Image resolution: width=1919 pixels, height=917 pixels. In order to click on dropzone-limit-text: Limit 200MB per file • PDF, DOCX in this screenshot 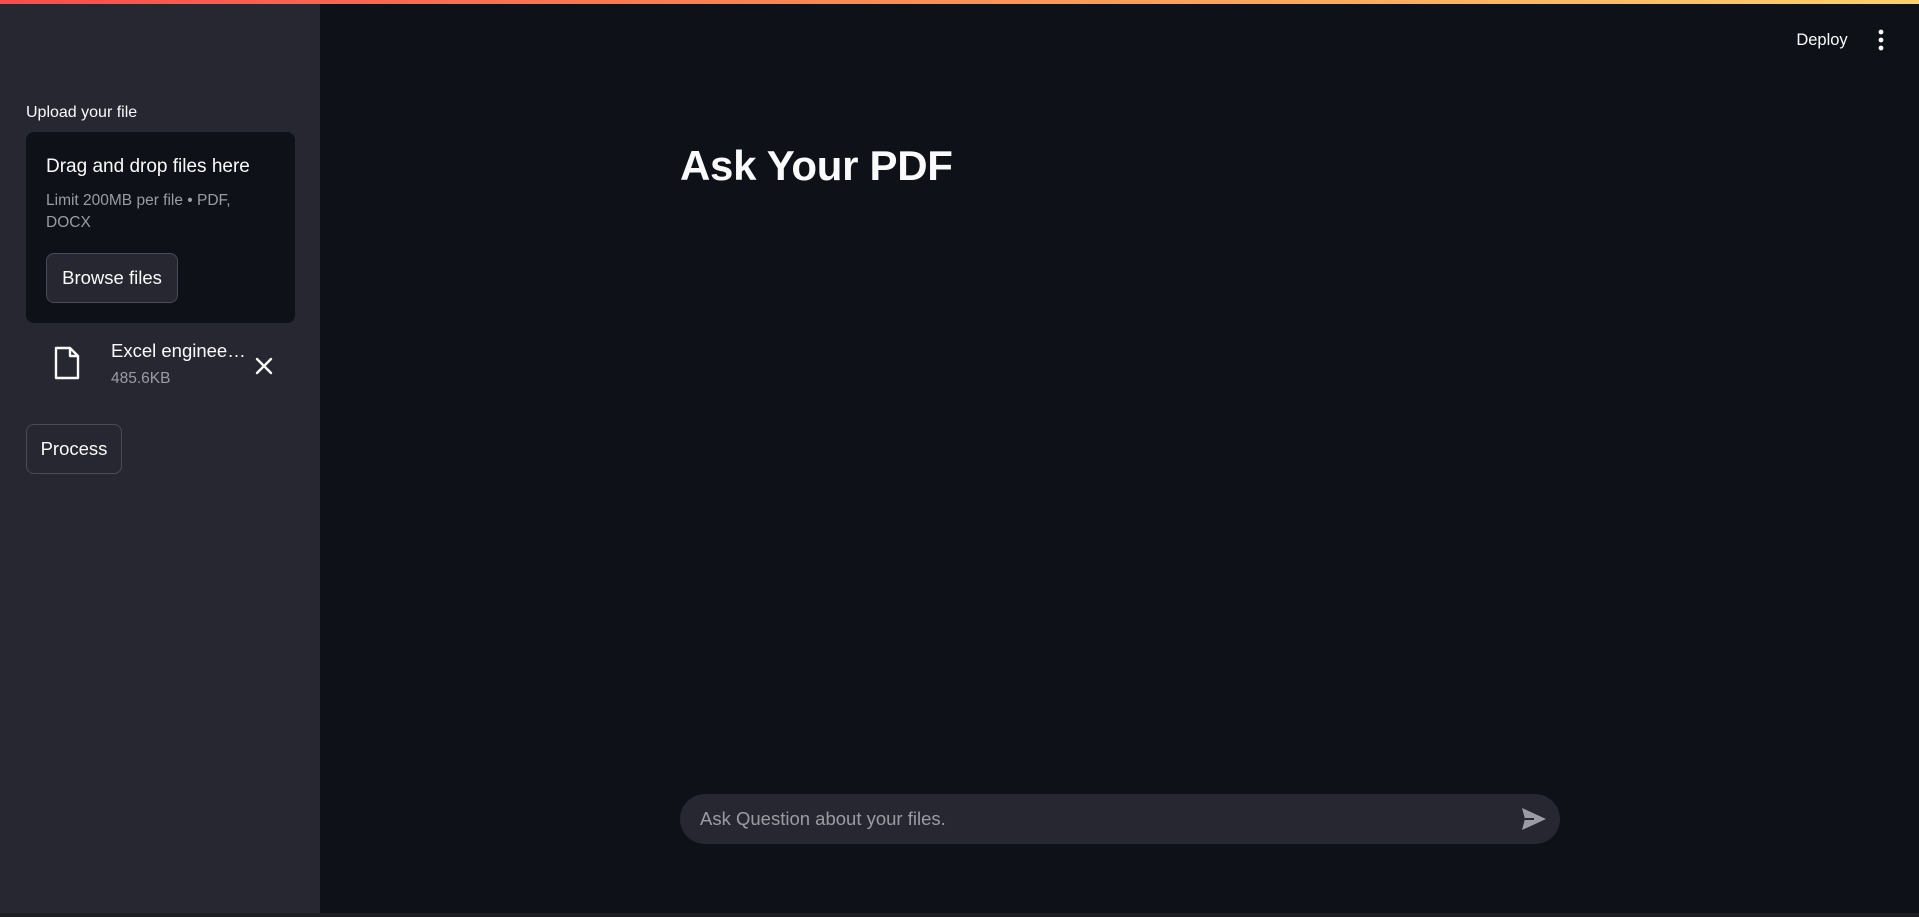, I will do `click(138, 211)`.